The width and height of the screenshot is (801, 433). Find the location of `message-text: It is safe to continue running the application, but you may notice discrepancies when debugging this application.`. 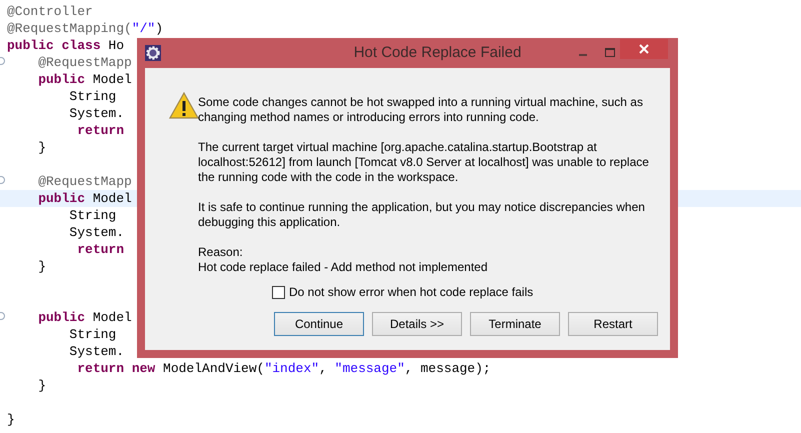

message-text: It is safe to continue running the application, but you may notice discrepancies when debugging this application. is located at coordinates (422, 215).